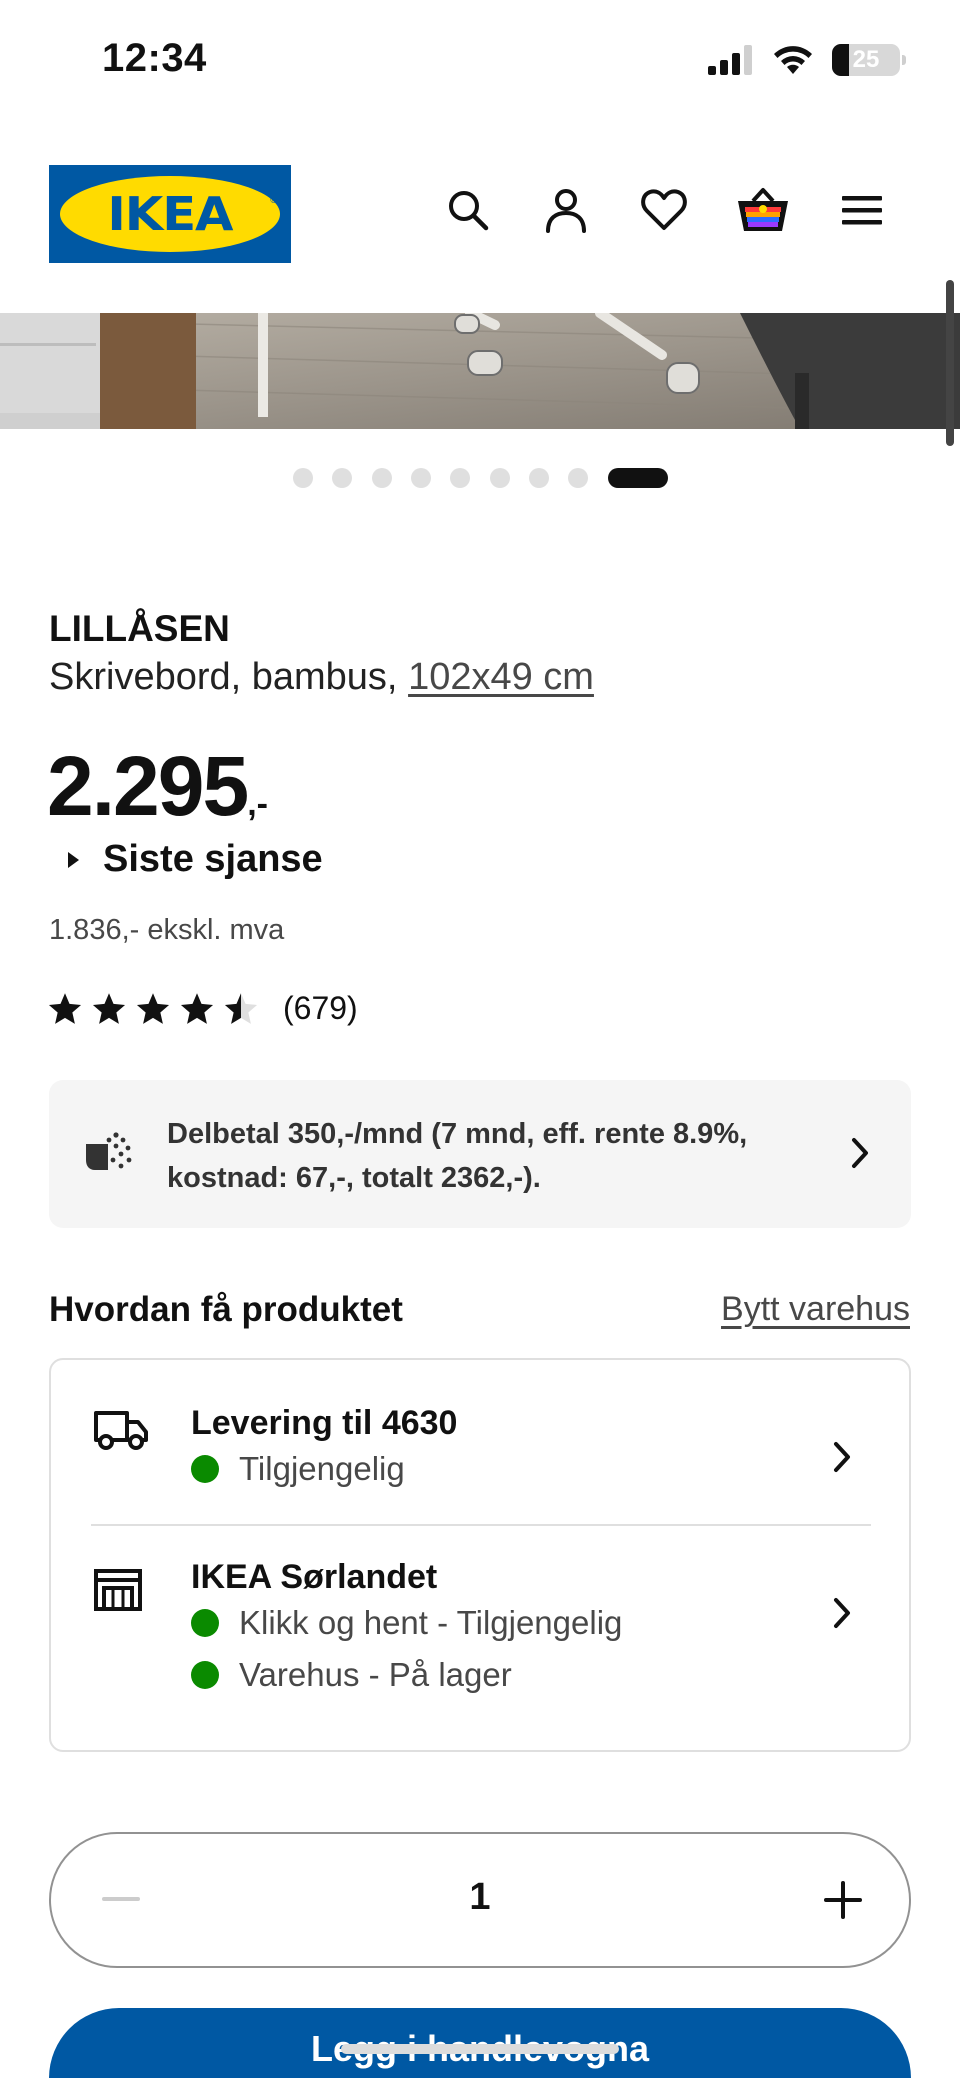  I want to click on quantity-stepper: 1, so click(480, 1900).